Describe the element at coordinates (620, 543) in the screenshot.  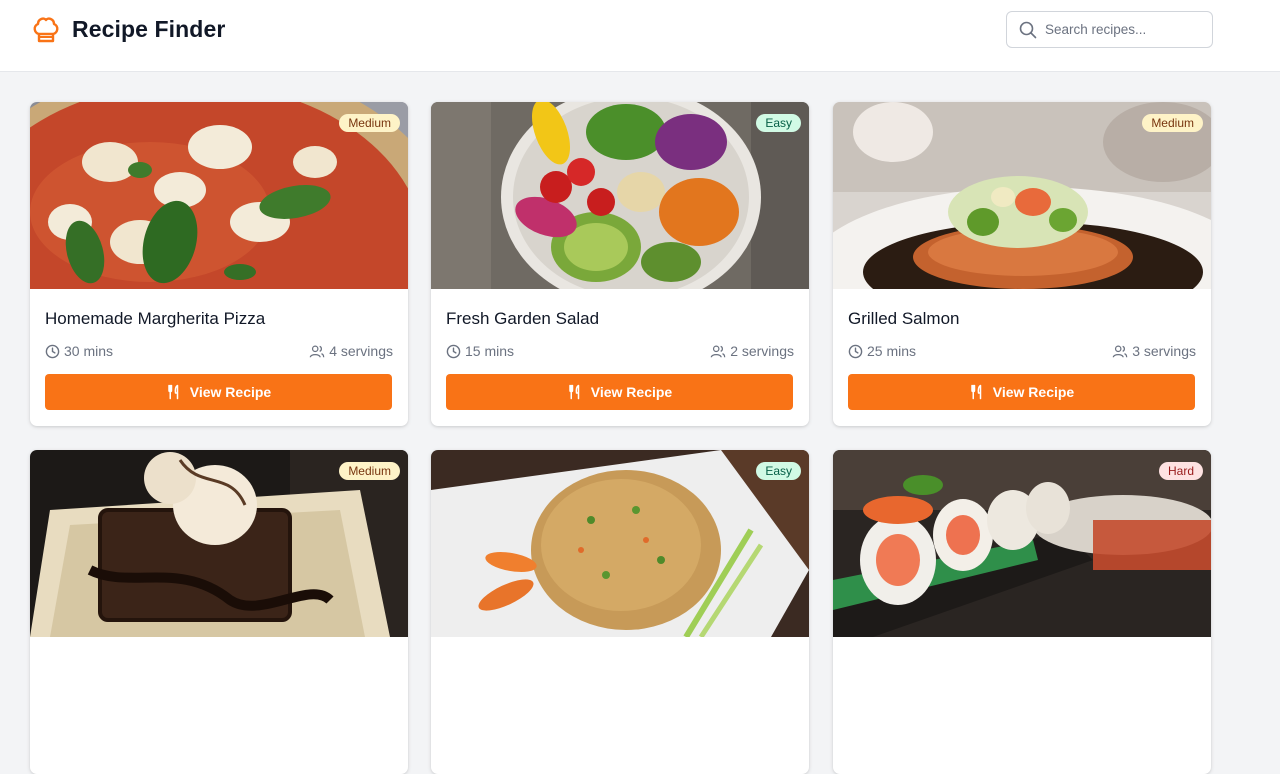
I see `recipe-image-fried-rice: Easy` at that location.